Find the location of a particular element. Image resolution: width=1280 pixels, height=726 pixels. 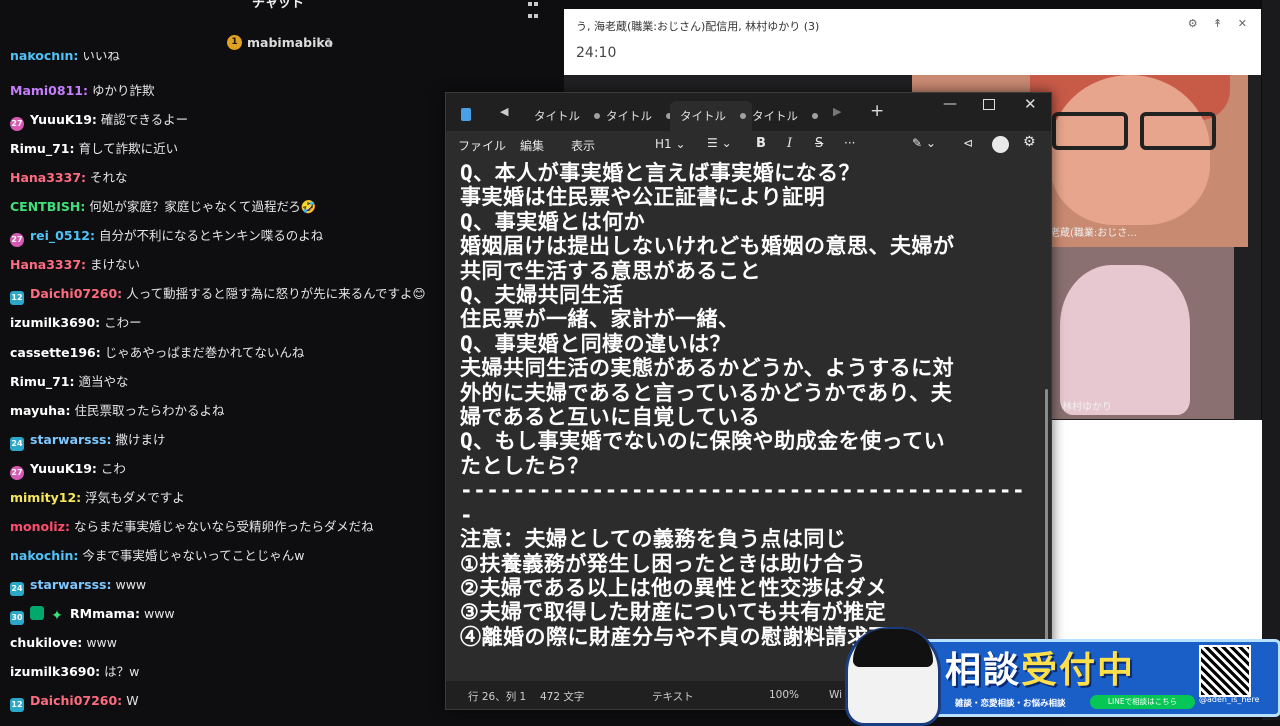

close-button: ✕ is located at coordinates (1030, 104).